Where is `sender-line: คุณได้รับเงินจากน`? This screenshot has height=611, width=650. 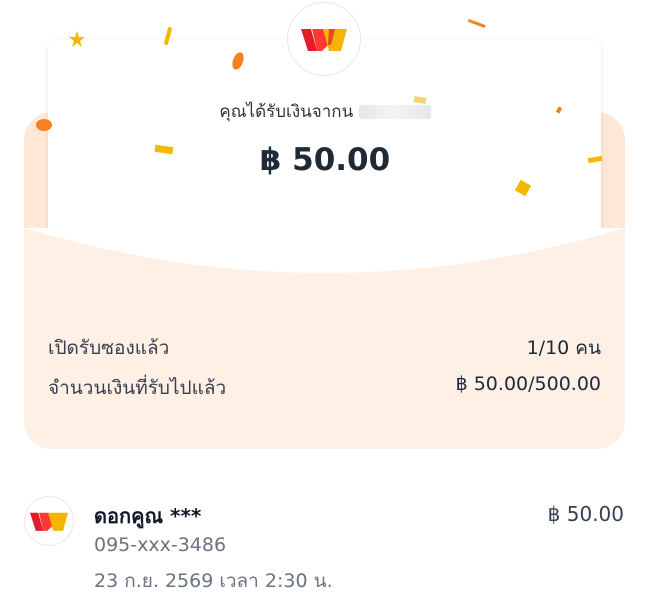 sender-line: คุณได้รับเงินจากน is located at coordinates (325, 111).